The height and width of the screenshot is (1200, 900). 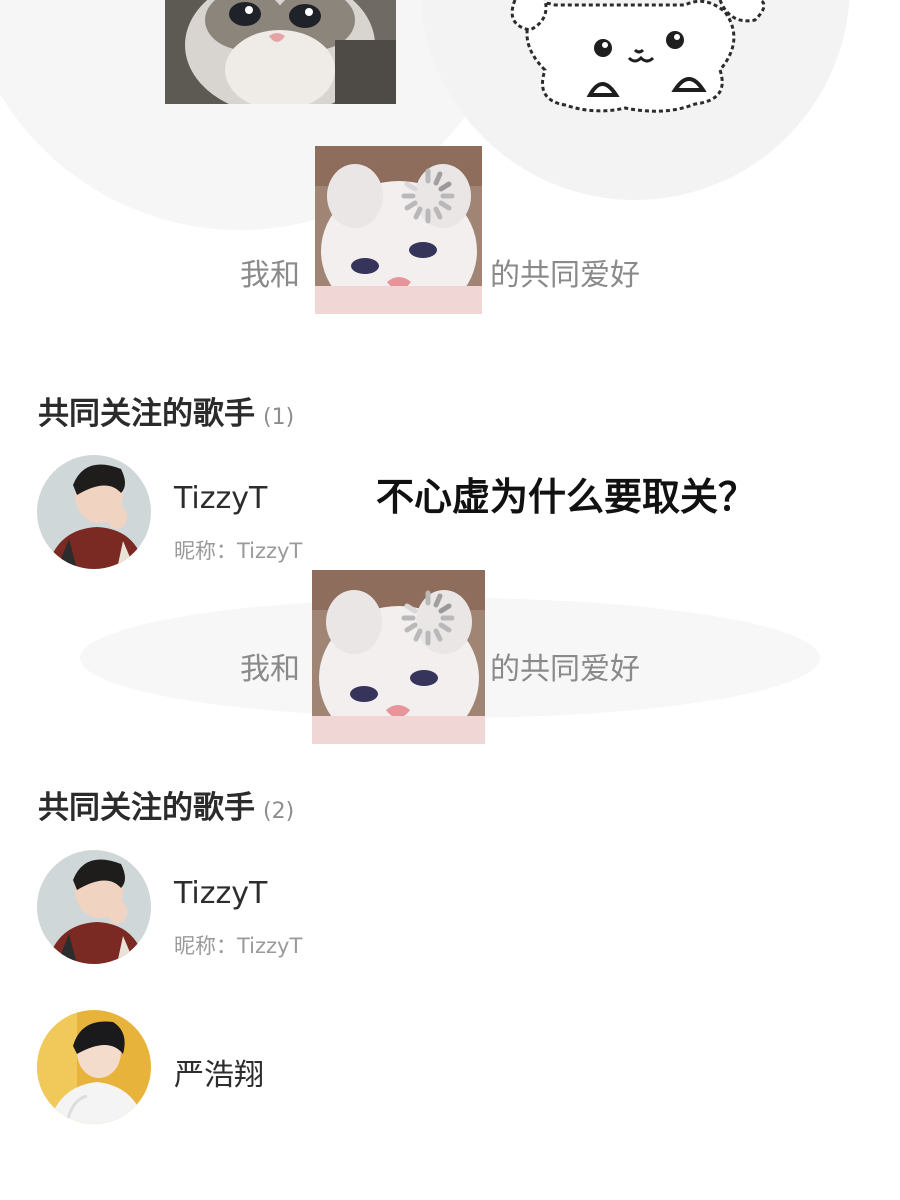 I want to click on section-title-common-singers: 共同关注的歌手 (1), so click(x=166, y=410).